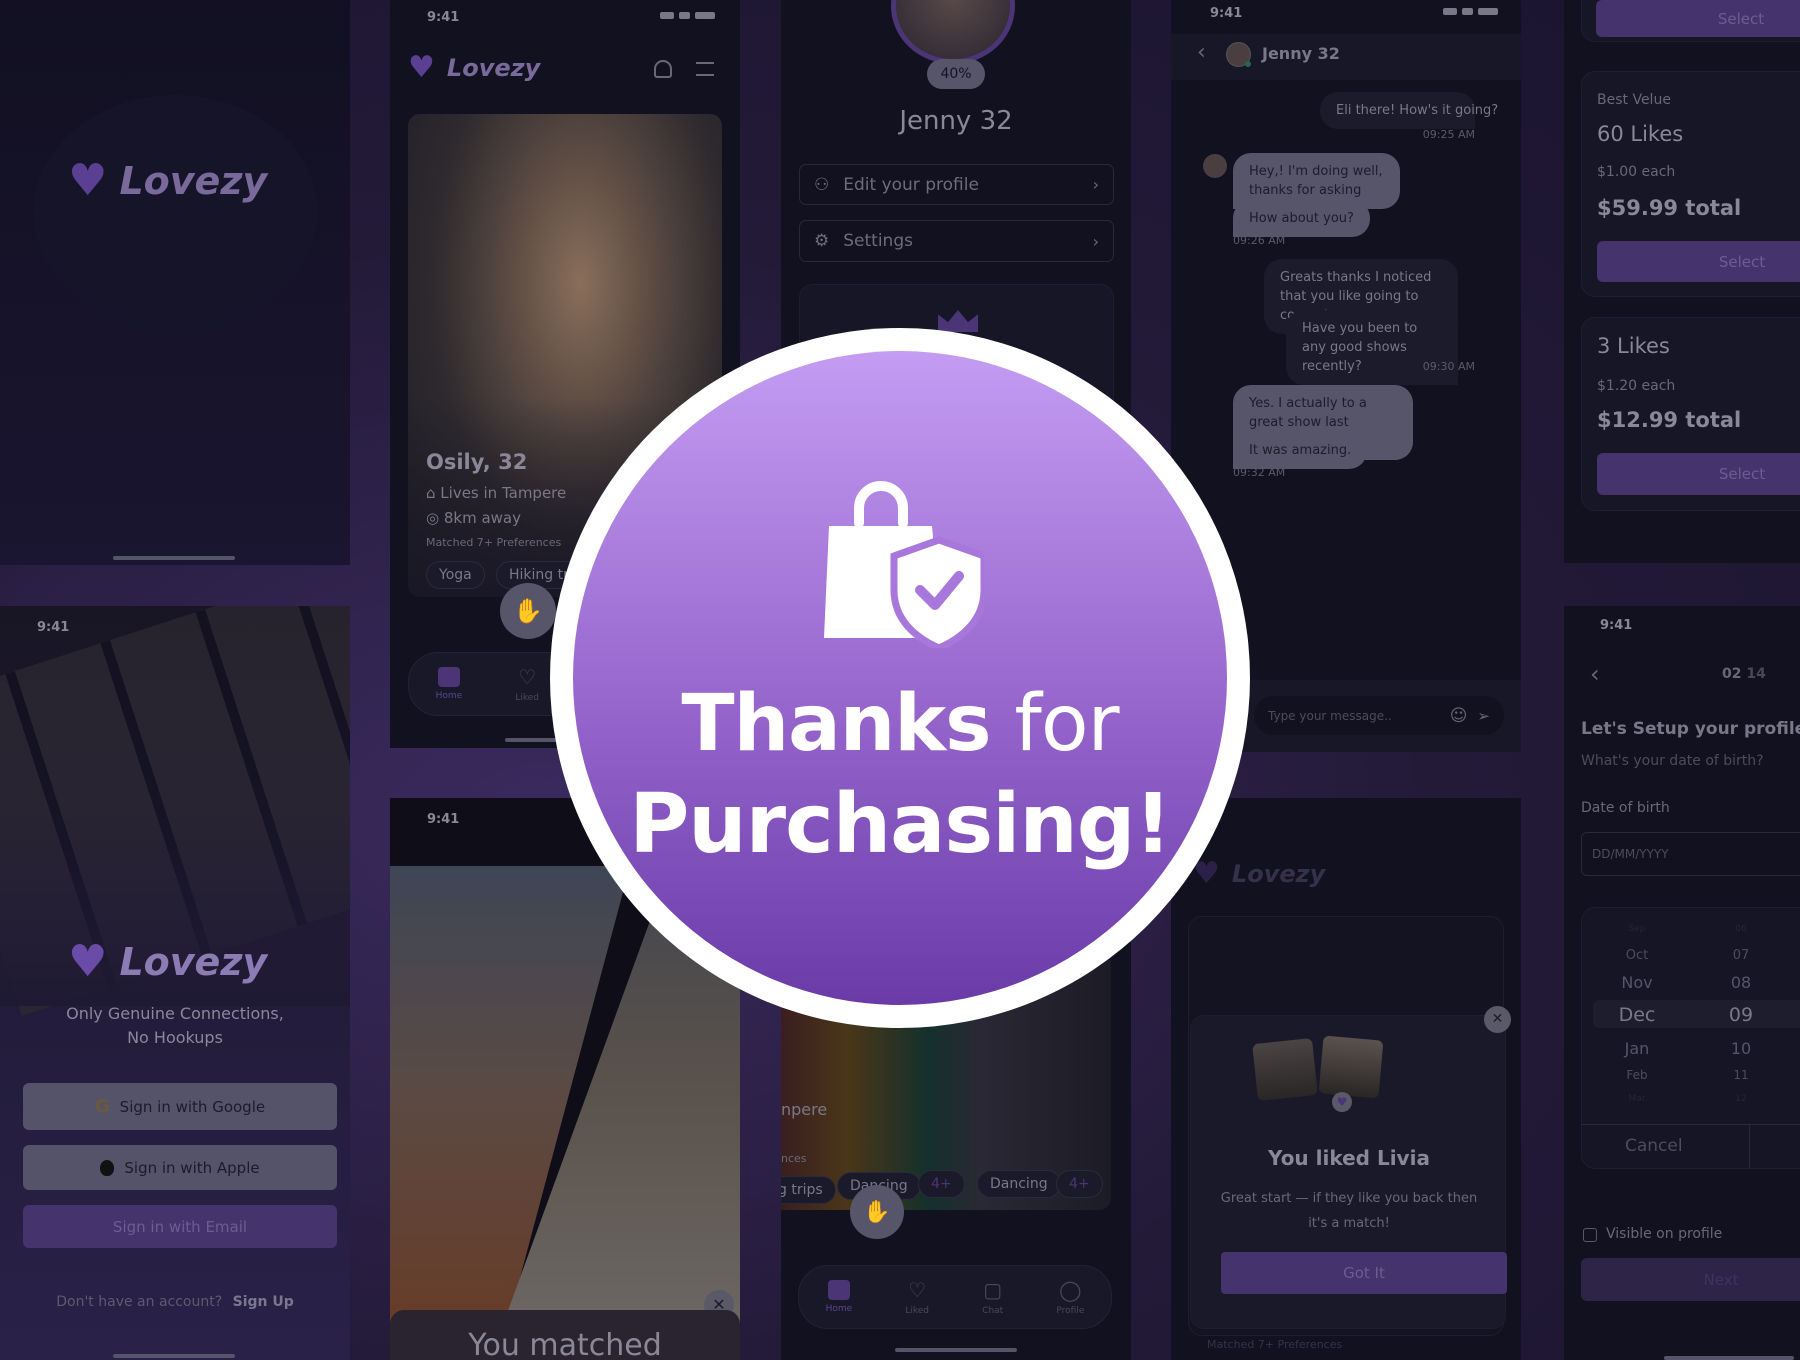  What do you see at coordinates (1691, 1124) in the screenshot?
I see `picker-divider` at bounding box center [1691, 1124].